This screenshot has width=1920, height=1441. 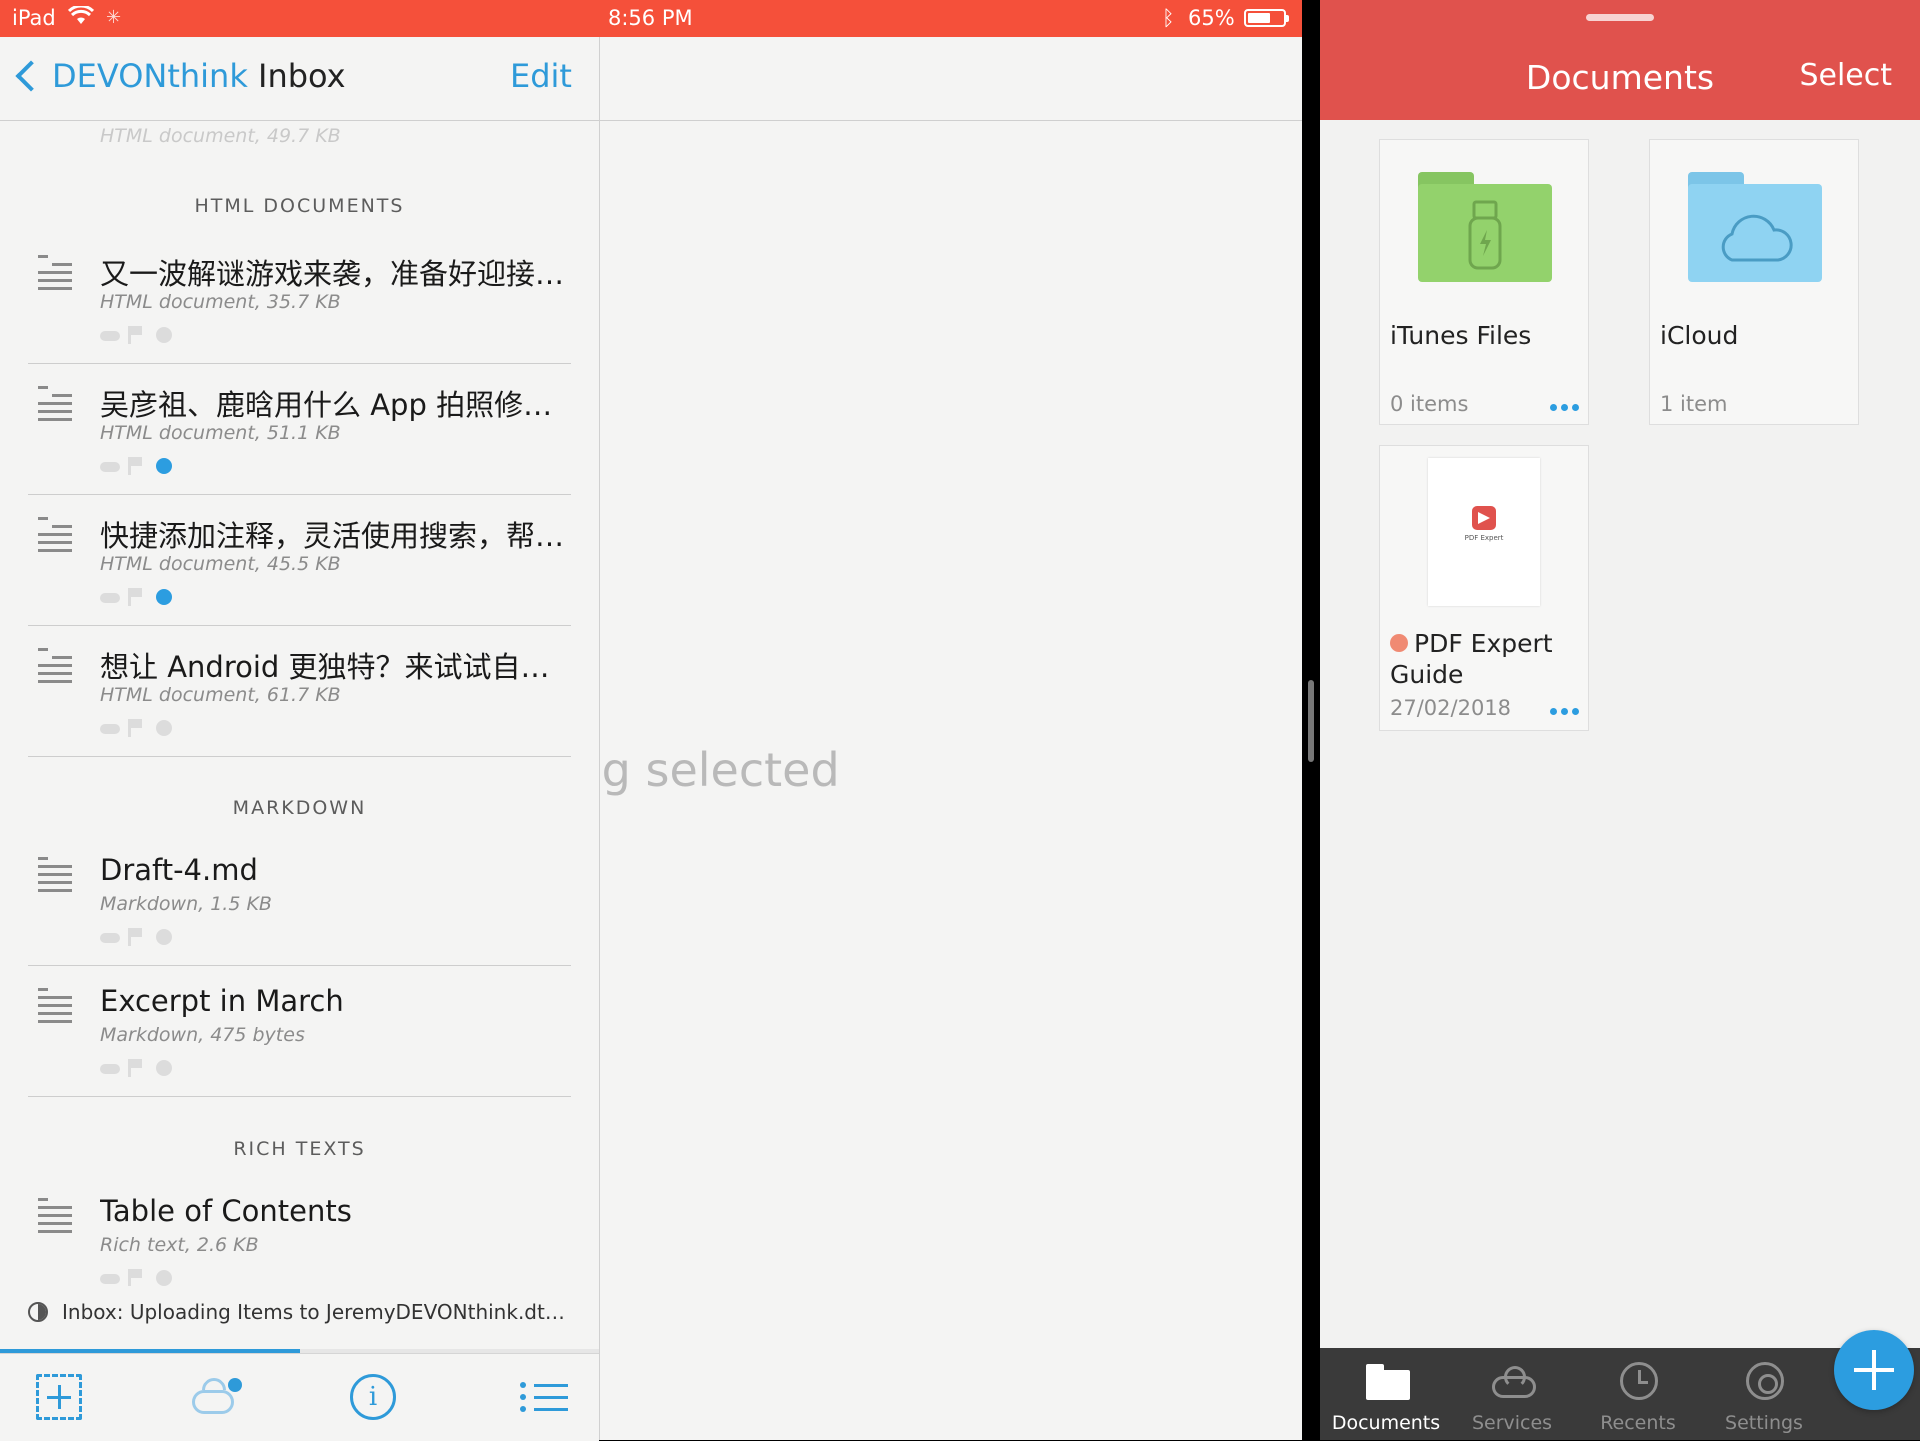 What do you see at coordinates (220, 433) in the screenshot?
I see `list-item-meta: HTML document, 51.1 KB` at bounding box center [220, 433].